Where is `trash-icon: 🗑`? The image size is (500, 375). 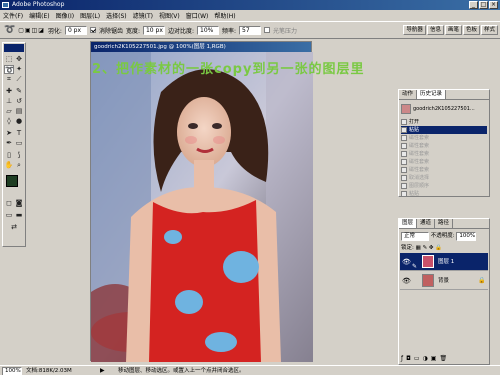 trash-icon: 🗑 is located at coordinates (444, 358).